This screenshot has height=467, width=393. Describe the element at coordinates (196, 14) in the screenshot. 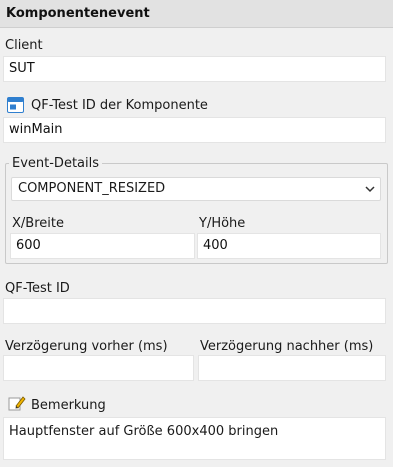

I see `panel-header: Komponentenevent` at that location.